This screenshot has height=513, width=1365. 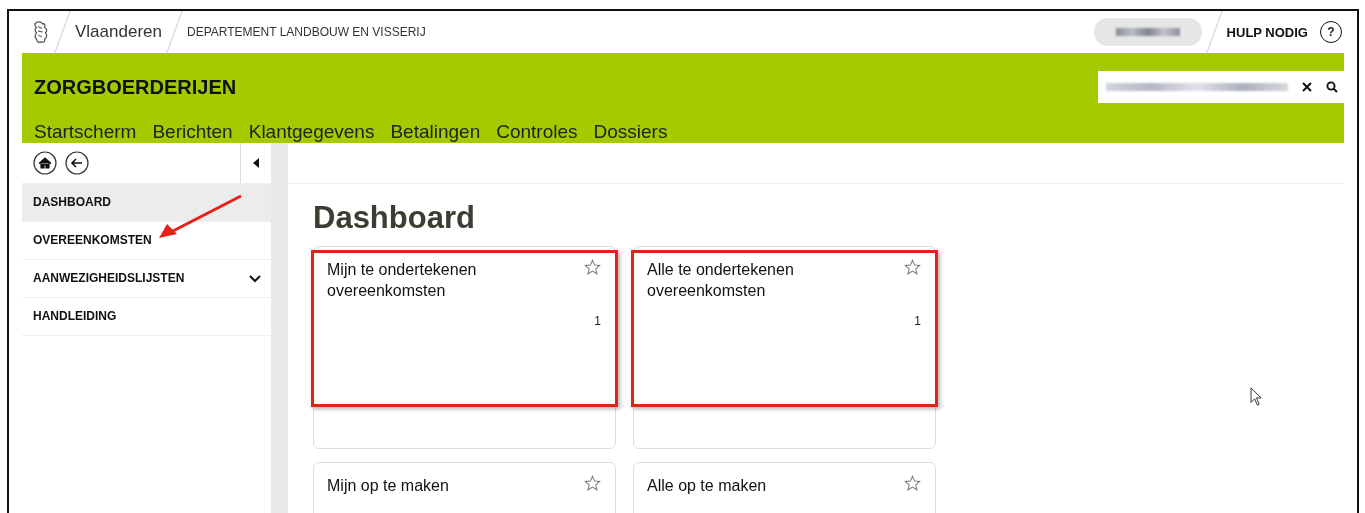 What do you see at coordinates (135, 87) in the screenshot?
I see `app-title: ZORGBOERDERIJEN` at bounding box center [135, 87].